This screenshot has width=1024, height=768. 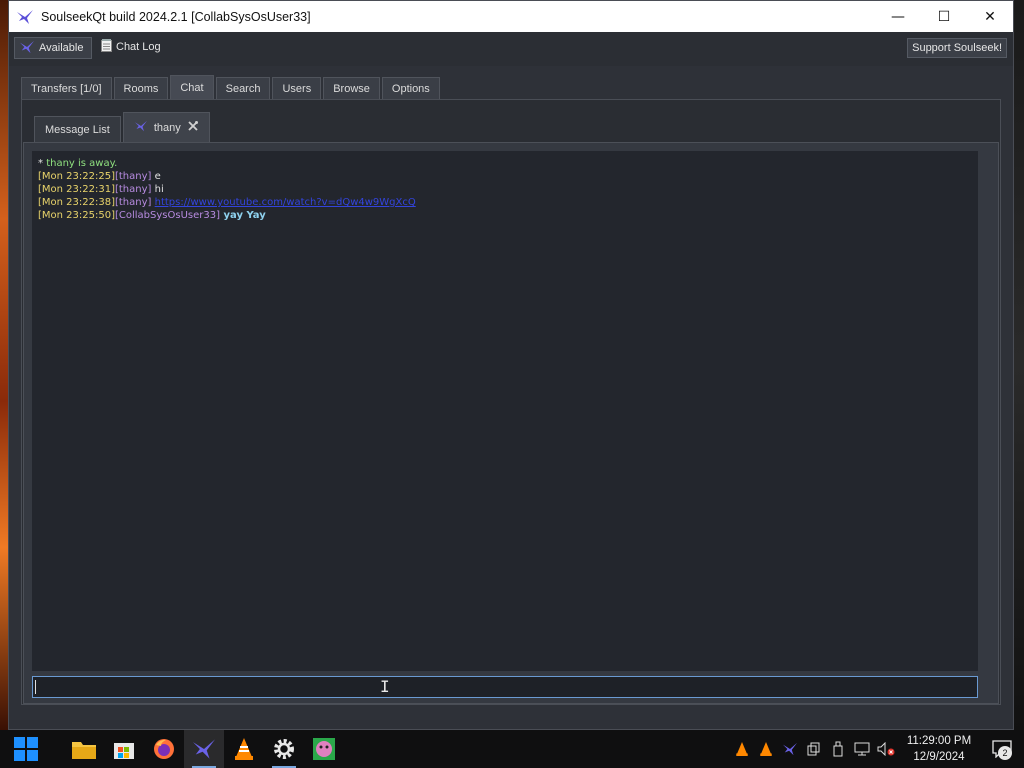 What do you see at coordinates (84, 749) in the screenshot?
I see `file-explorer-icon` at bounding box center [84, 749].